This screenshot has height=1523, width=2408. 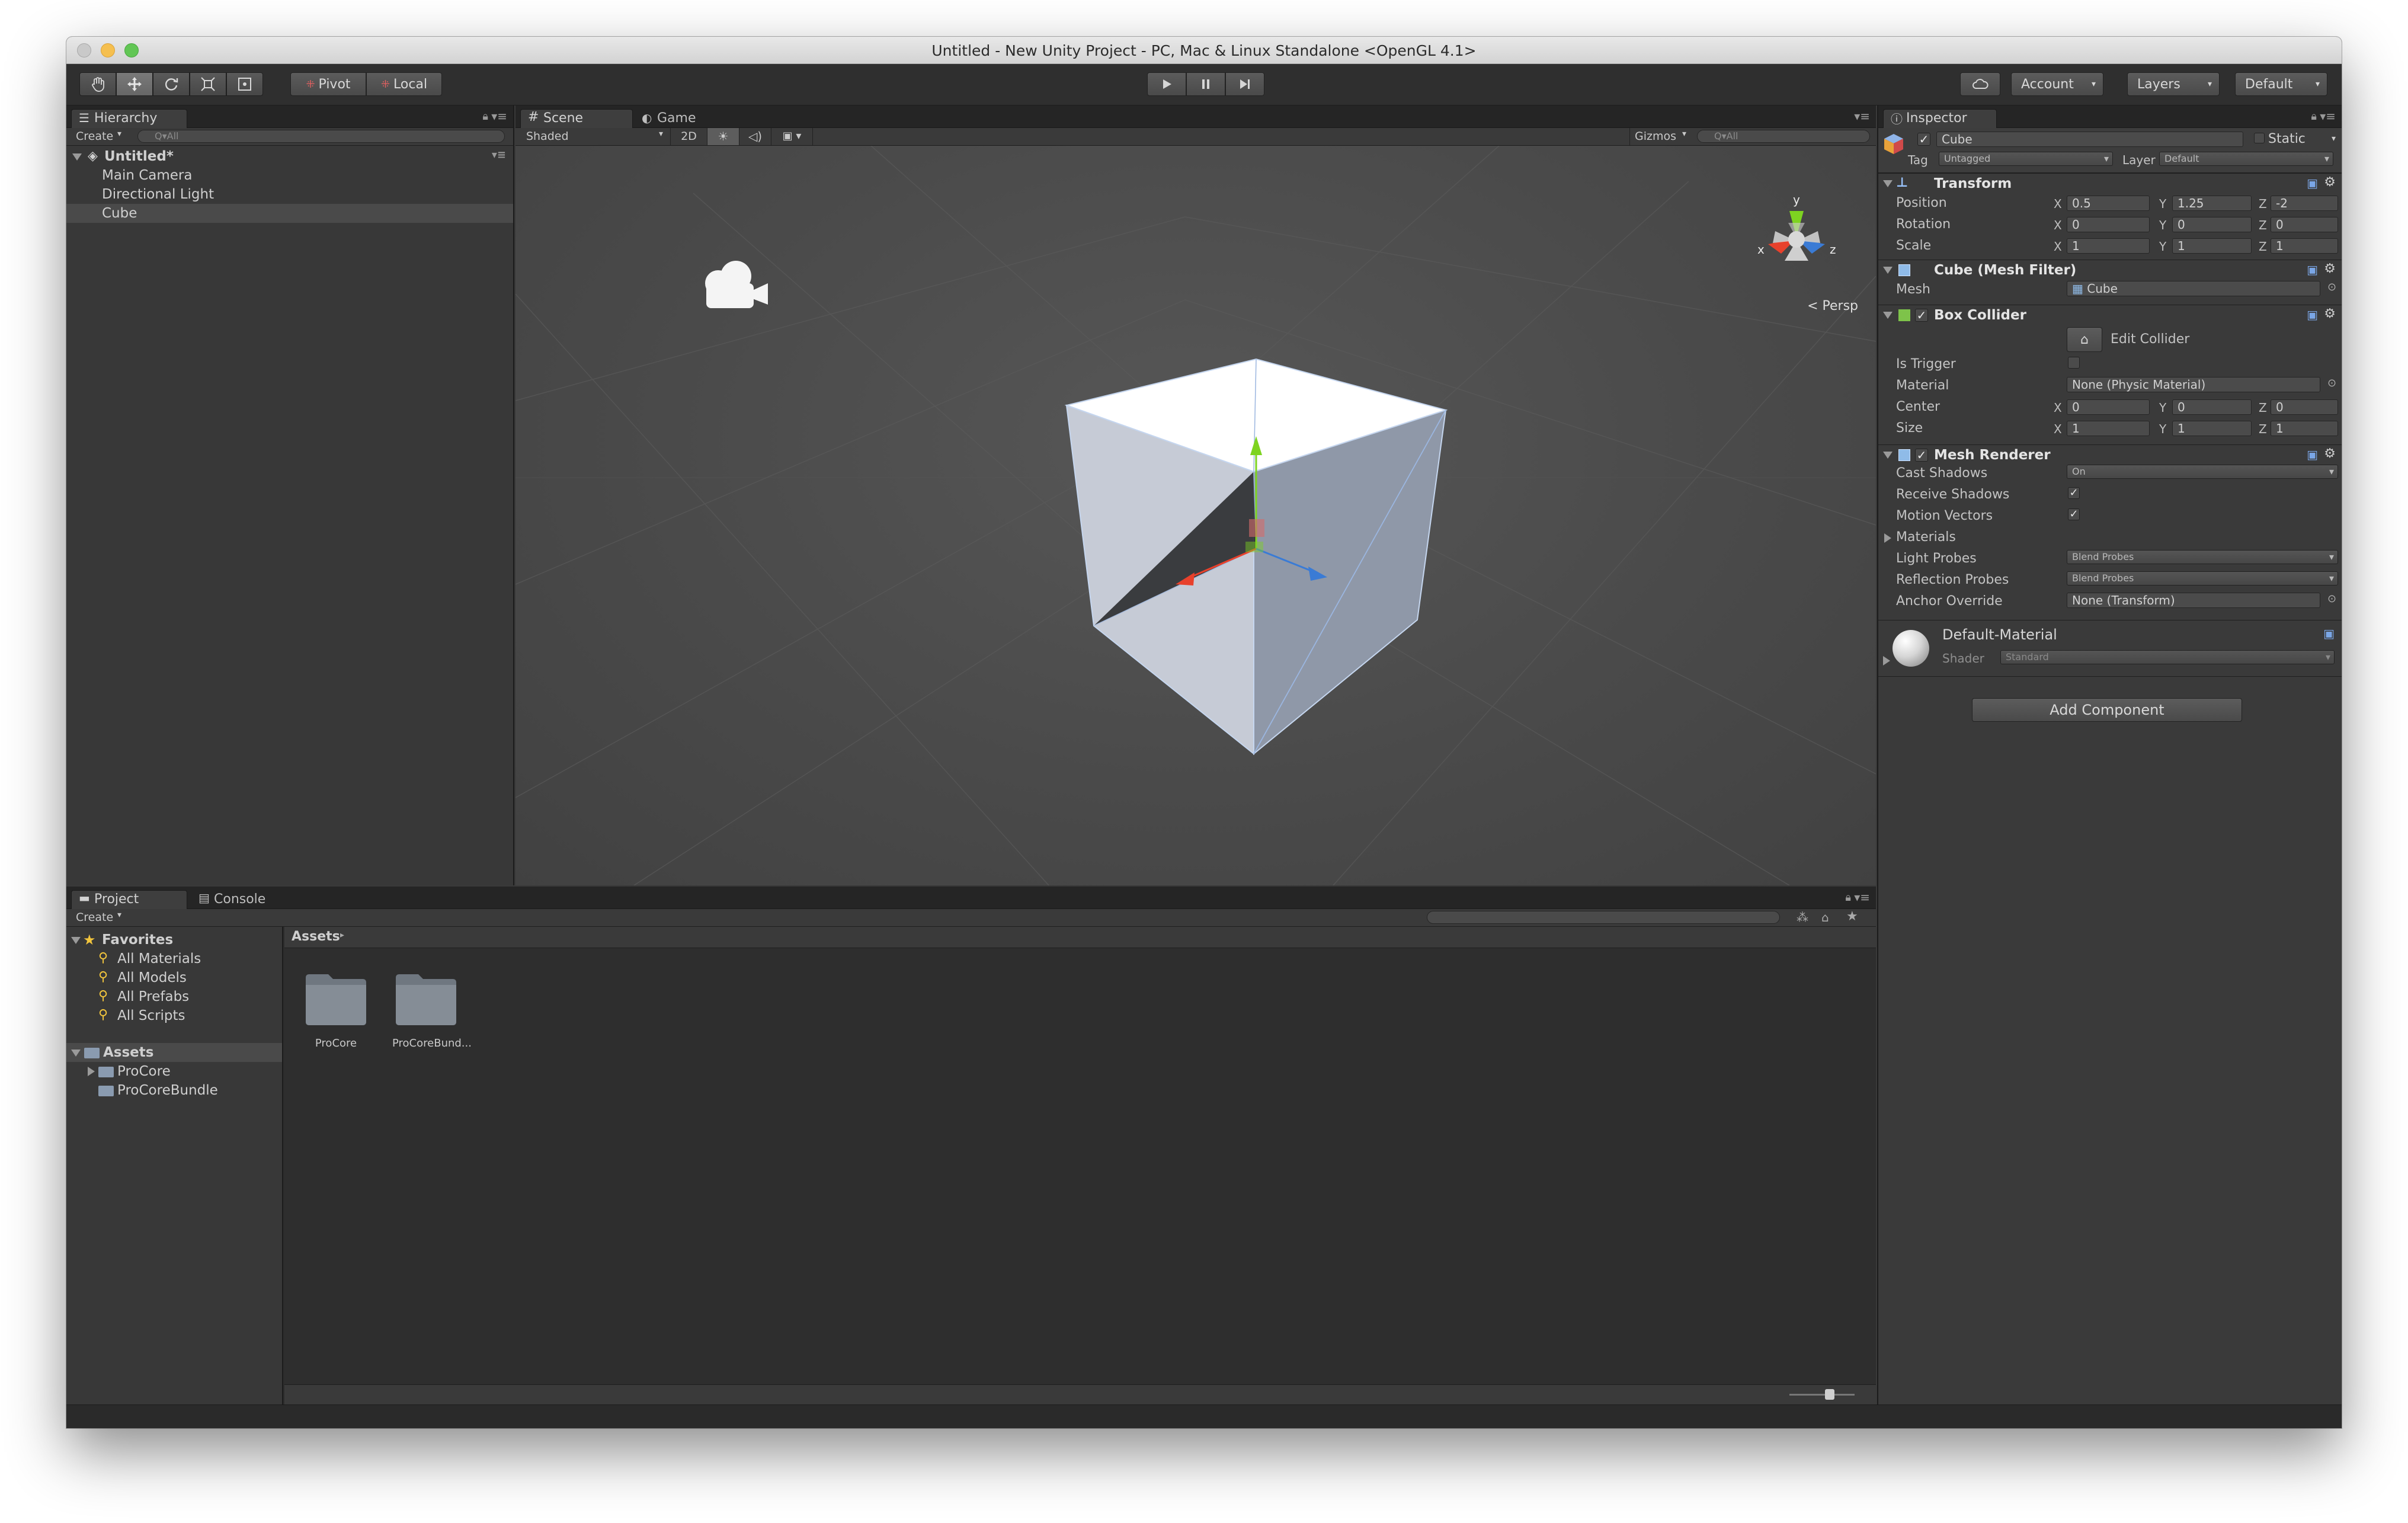 What do you see at coordinates (1940, 118) in the screenshot?
I see `tab-inspector: ⓘ Inspector` at bounding box center [1940, 118].